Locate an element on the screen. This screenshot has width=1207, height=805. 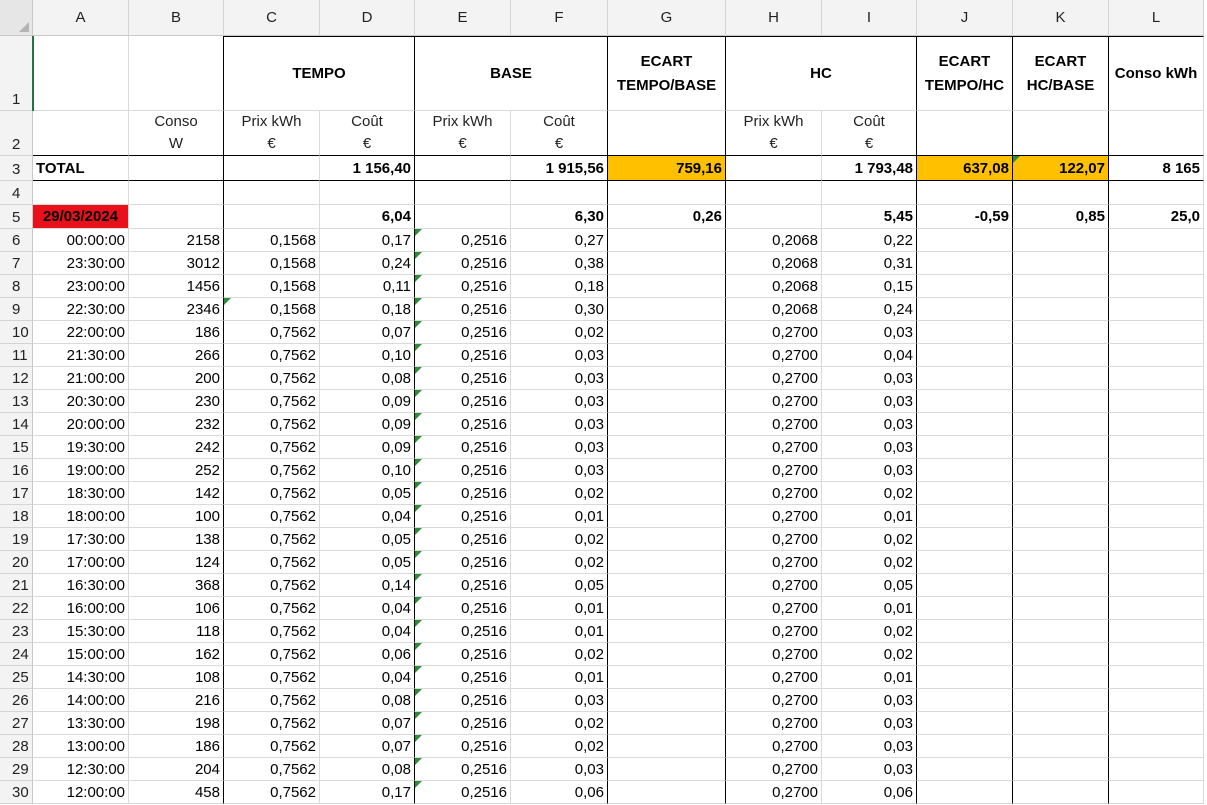
base-cout-cell: 0,27 is located at coordinates (559, 240).